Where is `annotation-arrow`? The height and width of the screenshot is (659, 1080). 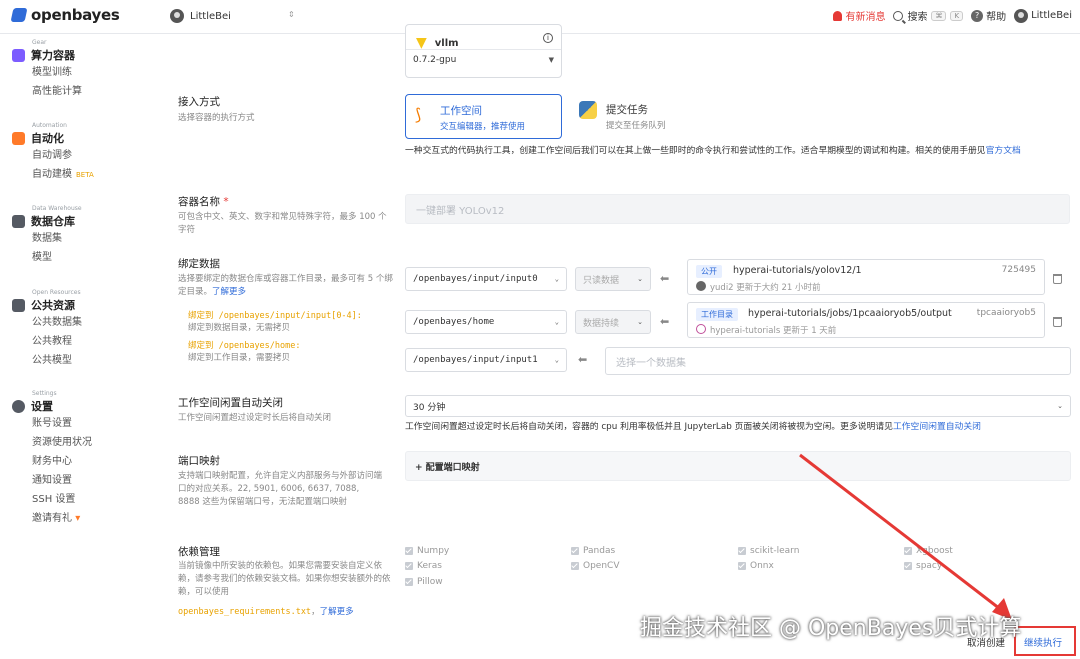 annotation-arrow is located at coordinates (905, 536).